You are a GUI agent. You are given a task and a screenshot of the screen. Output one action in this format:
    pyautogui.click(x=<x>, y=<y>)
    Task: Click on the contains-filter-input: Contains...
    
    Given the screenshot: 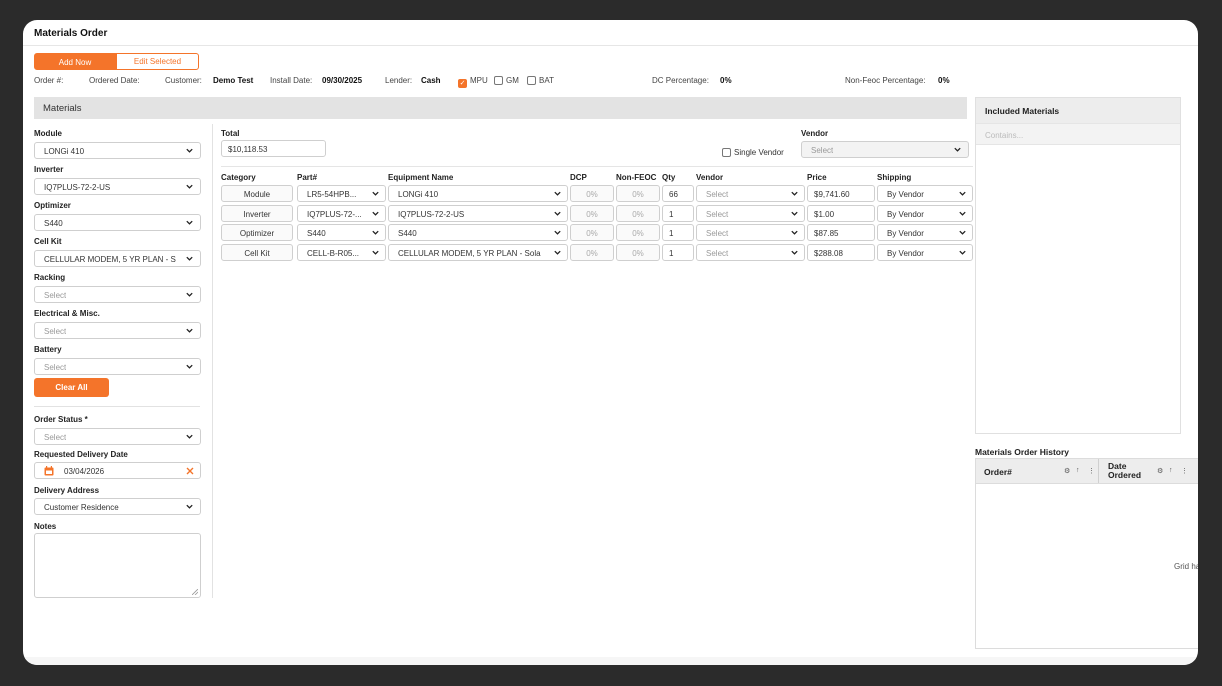 What is the action you would take?
    pyautogui.click(x=1078, y=134)
    